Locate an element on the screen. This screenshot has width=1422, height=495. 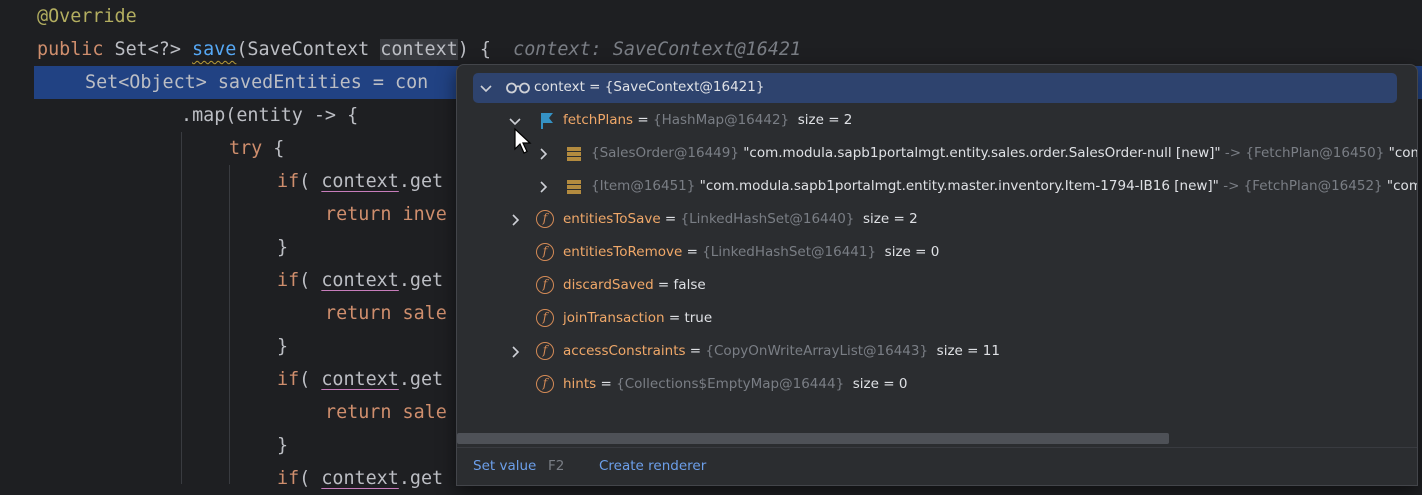
object-ref: {LinkedHashSet@16441} is located at coordinates (789, 252).